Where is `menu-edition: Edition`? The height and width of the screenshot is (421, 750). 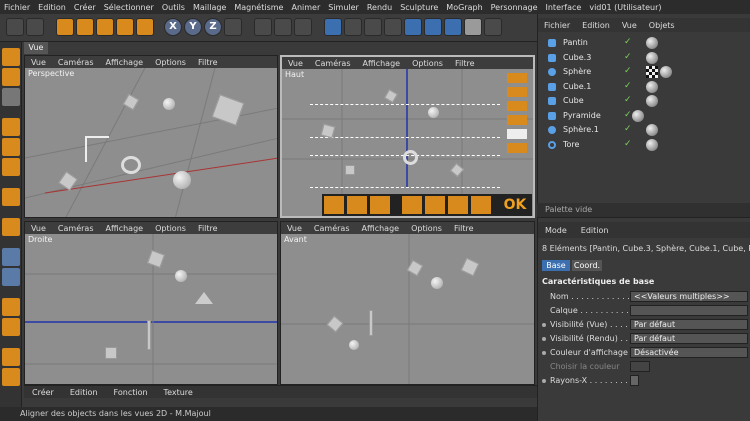
menu-edition: Edition is located at coordinates (52, 7).